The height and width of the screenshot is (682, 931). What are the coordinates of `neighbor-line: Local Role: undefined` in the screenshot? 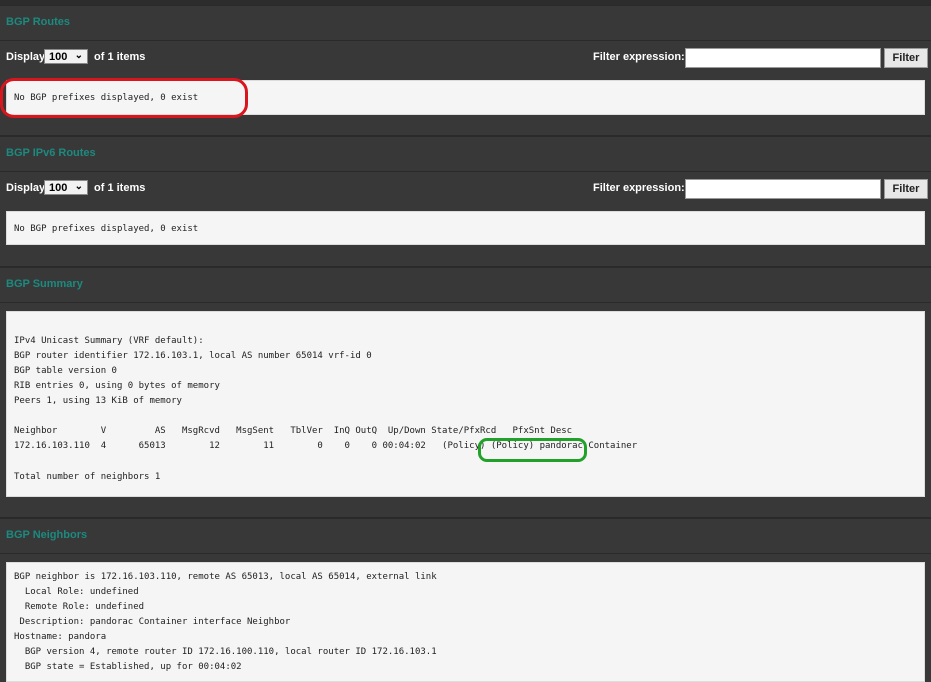 It's located at (76, 592).